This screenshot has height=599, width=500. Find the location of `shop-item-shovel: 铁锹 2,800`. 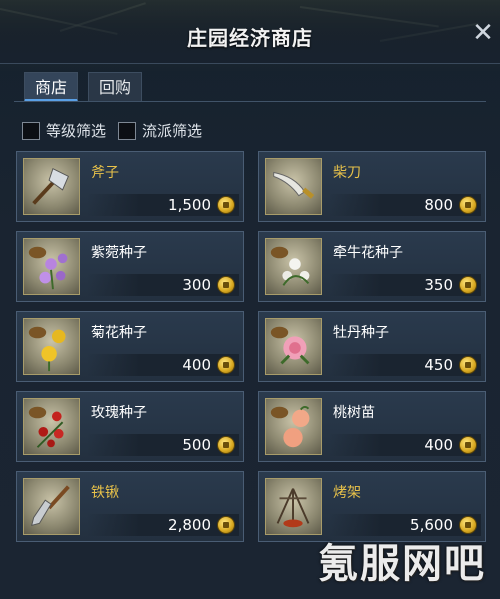

shop-item-shovel: 铁锹 2,800 is located at coordinates (130, 506).